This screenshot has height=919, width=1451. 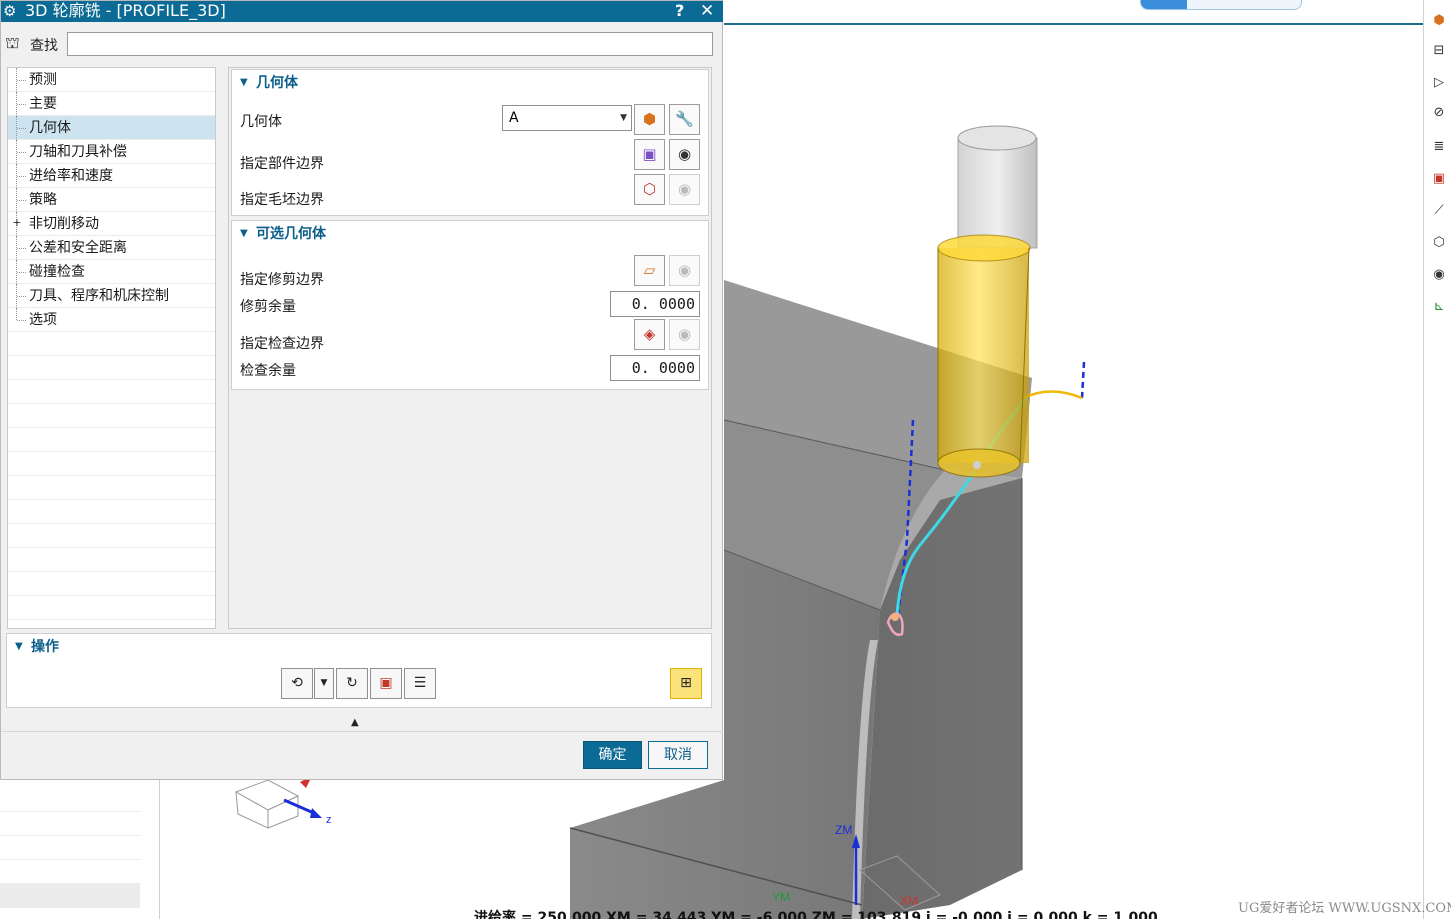 What do you see at coordinates (1344, 908) in the screenshot?
I see `forum-watermark: UG爱好者论坛 WWW.UGSNX.COM` at bounding box center [1344, 908].